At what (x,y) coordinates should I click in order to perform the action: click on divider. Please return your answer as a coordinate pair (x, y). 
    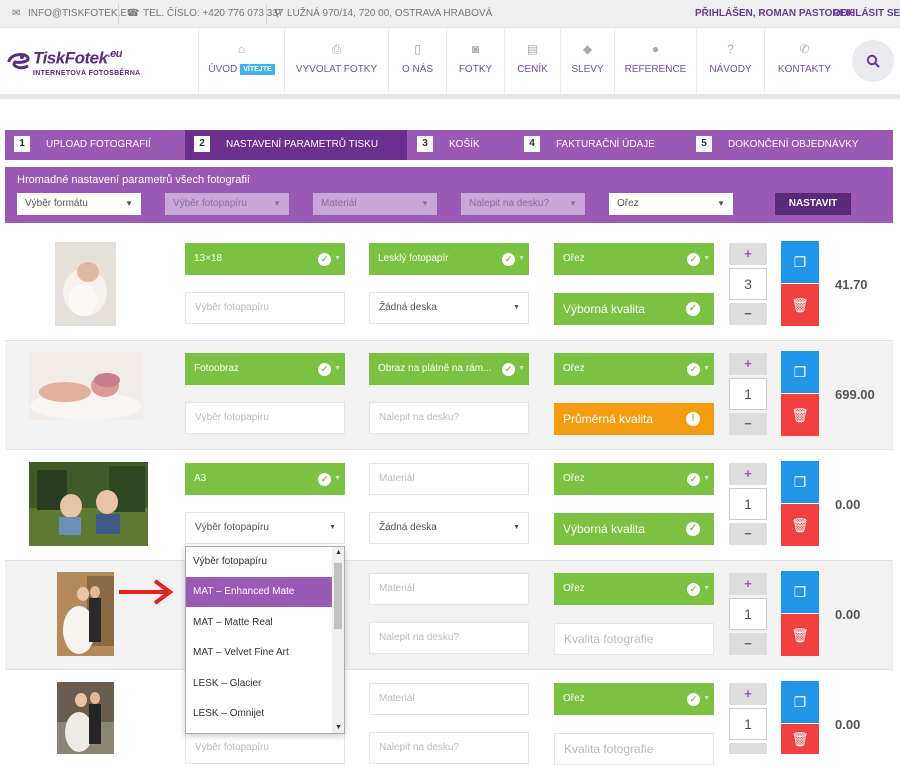
    Looking at the image, I should click on (118, 14).